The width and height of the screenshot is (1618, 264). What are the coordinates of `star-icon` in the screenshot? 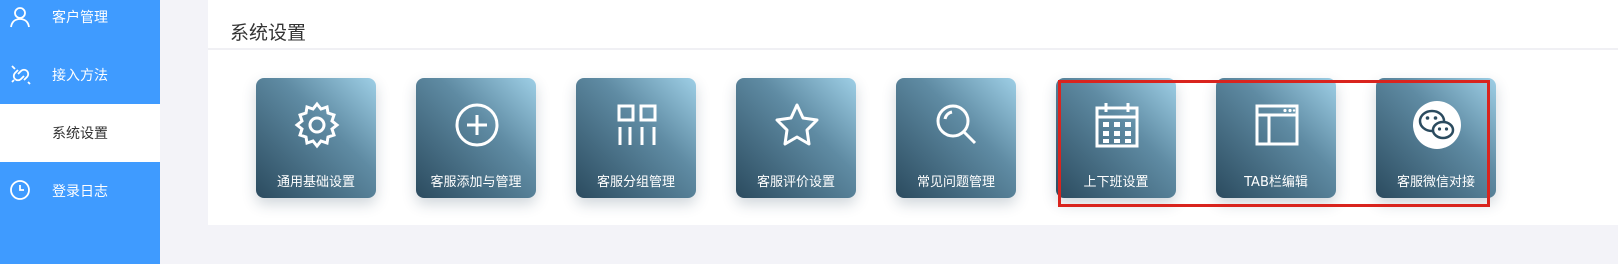 It's located at (797, 124).